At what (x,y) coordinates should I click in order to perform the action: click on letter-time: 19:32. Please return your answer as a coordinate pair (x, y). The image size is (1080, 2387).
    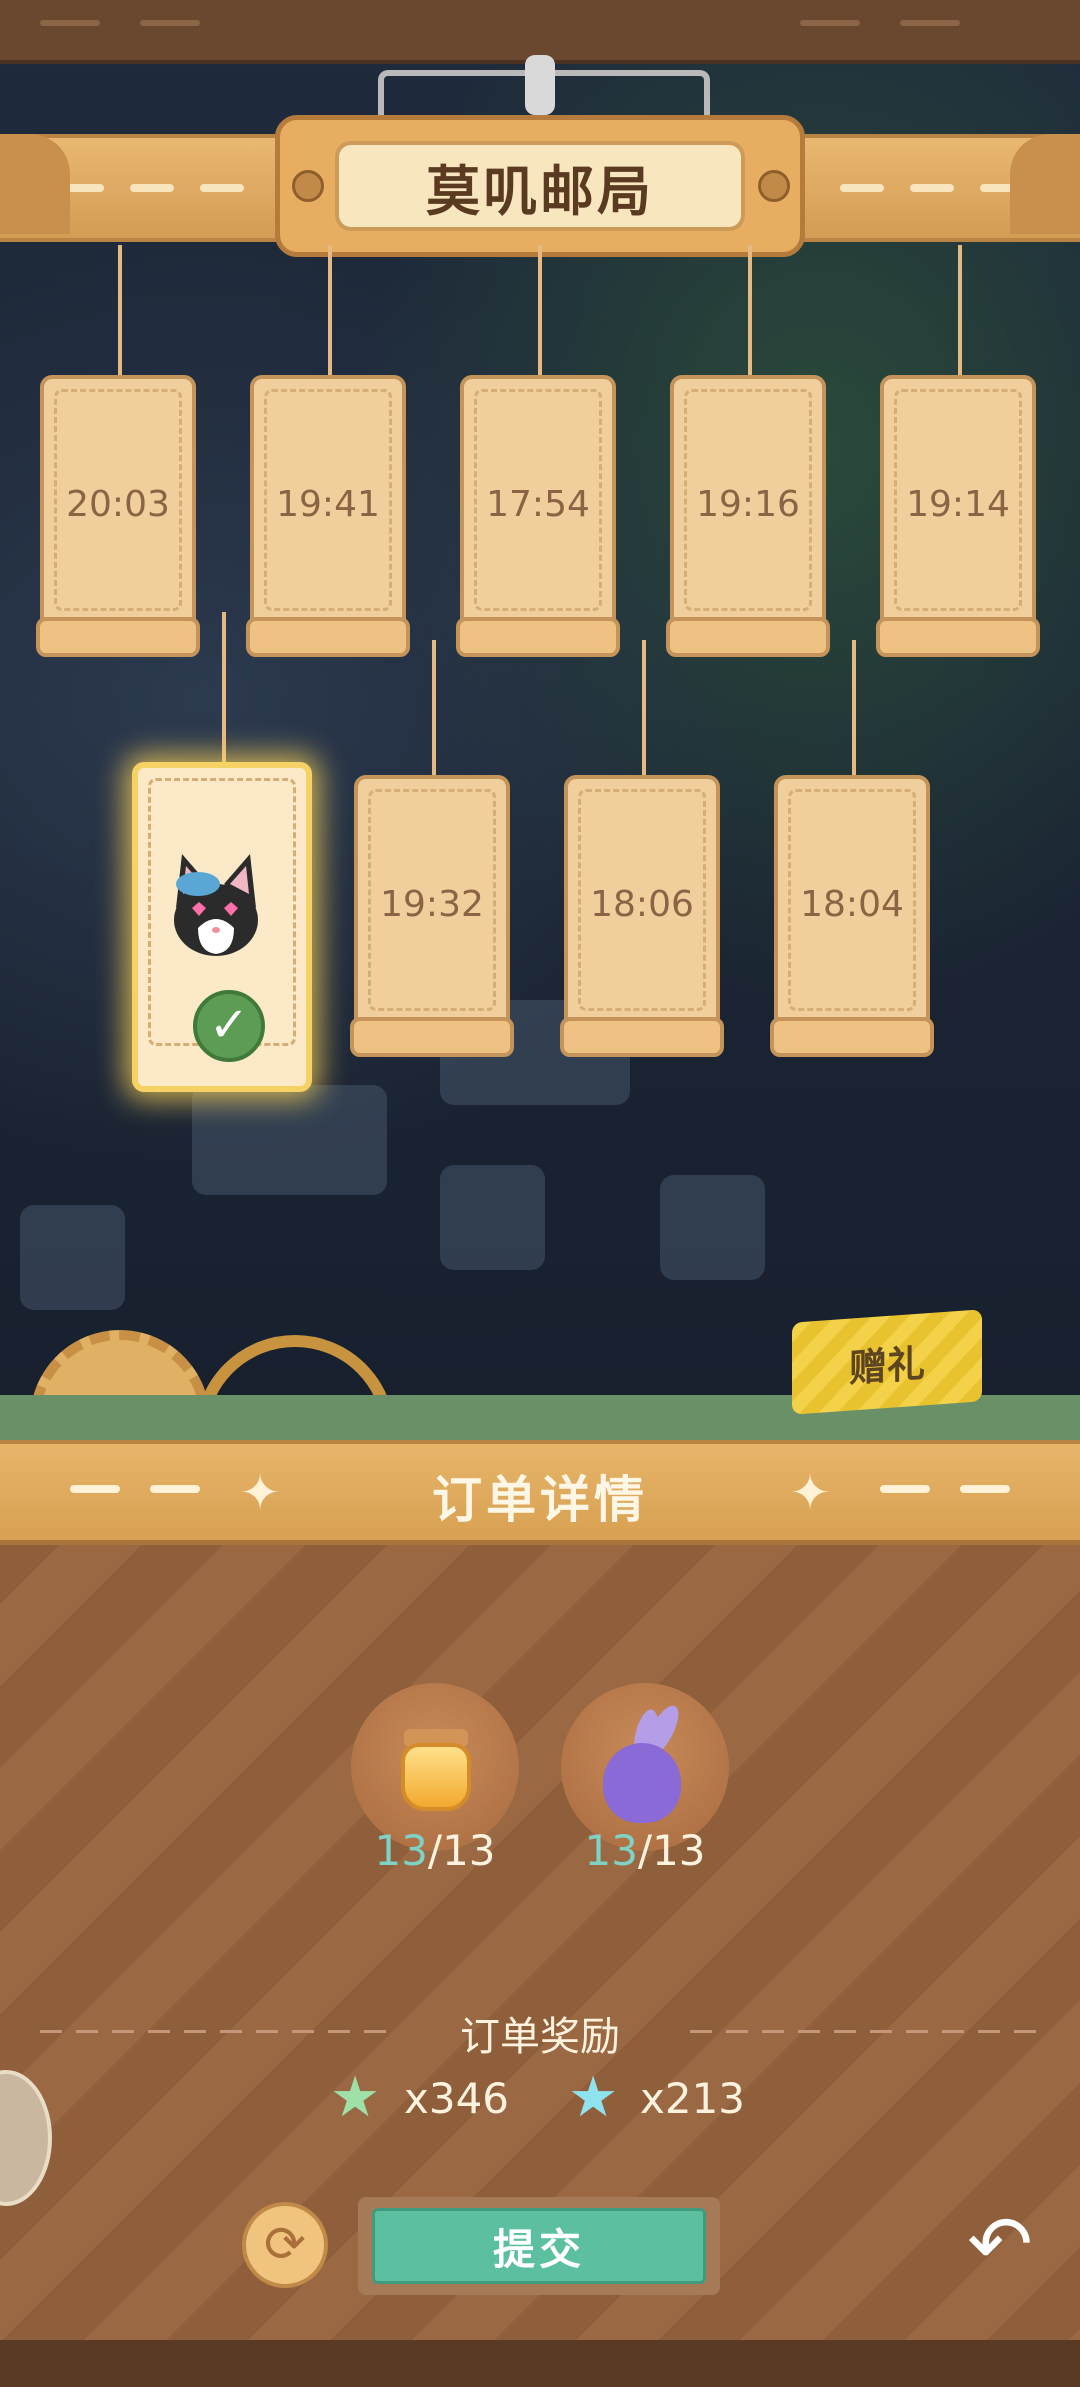
    Looking at the image, I should click on (432, 904).